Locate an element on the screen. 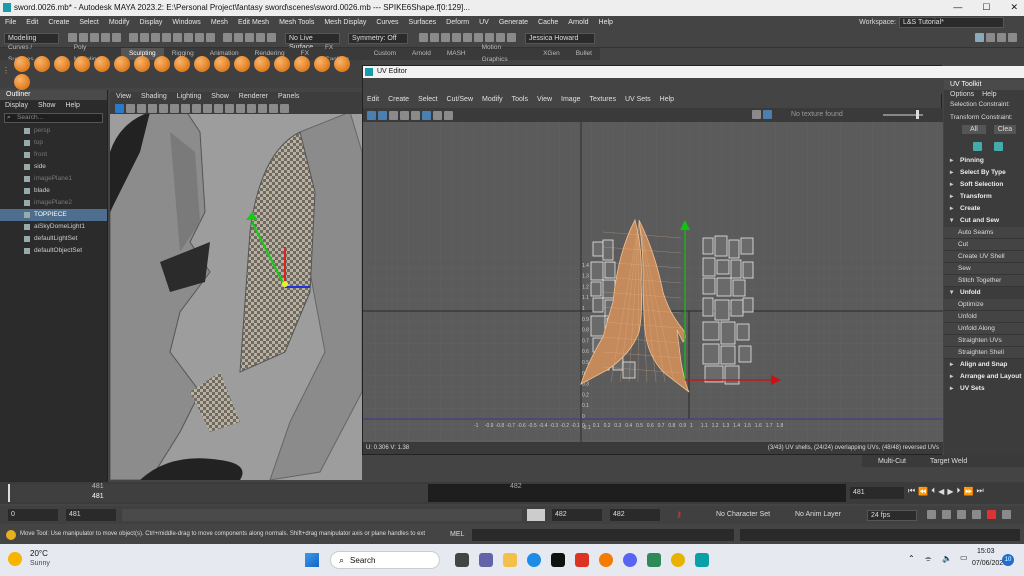  hypershade-icon is located at coordinates (456, 37).